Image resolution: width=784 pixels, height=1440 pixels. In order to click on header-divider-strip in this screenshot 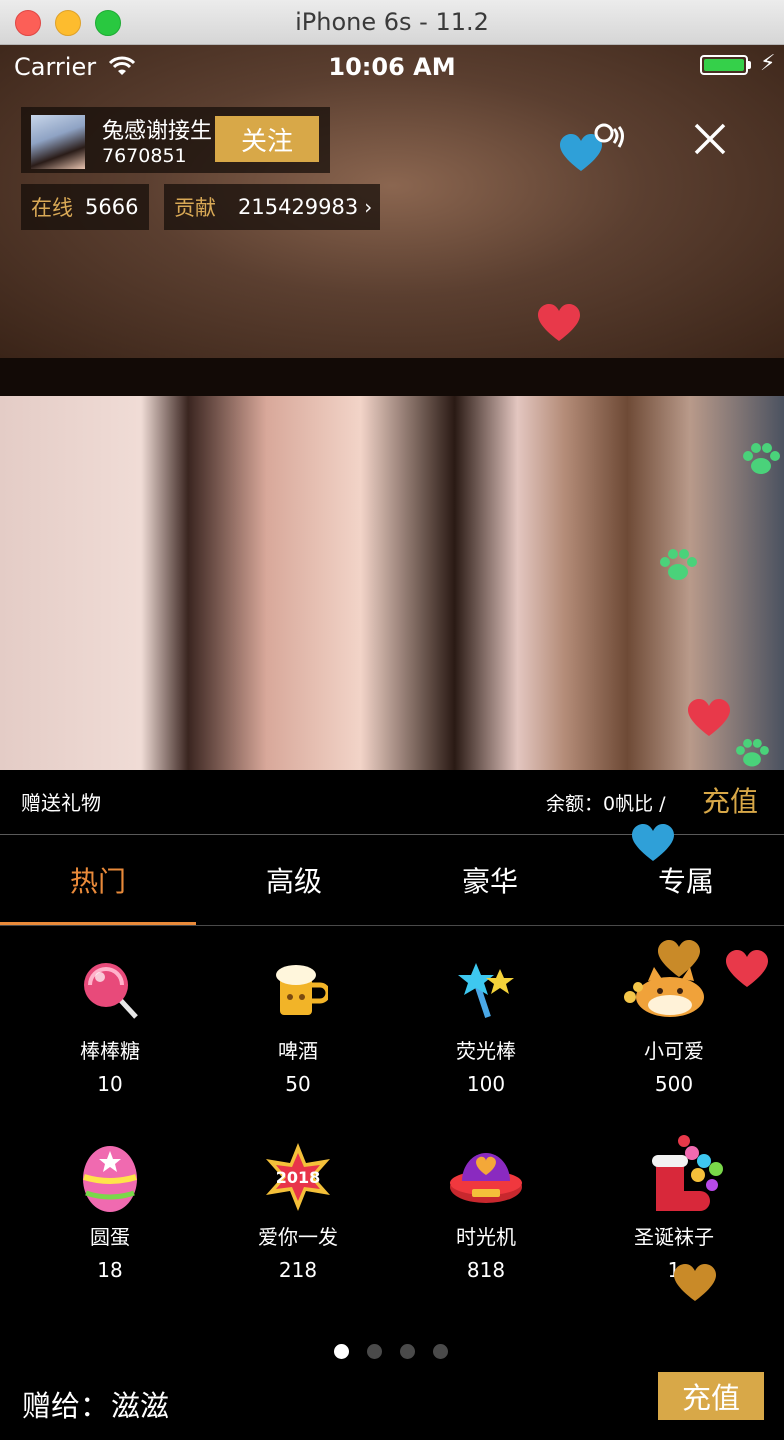, I will do `click(392, 377)`.